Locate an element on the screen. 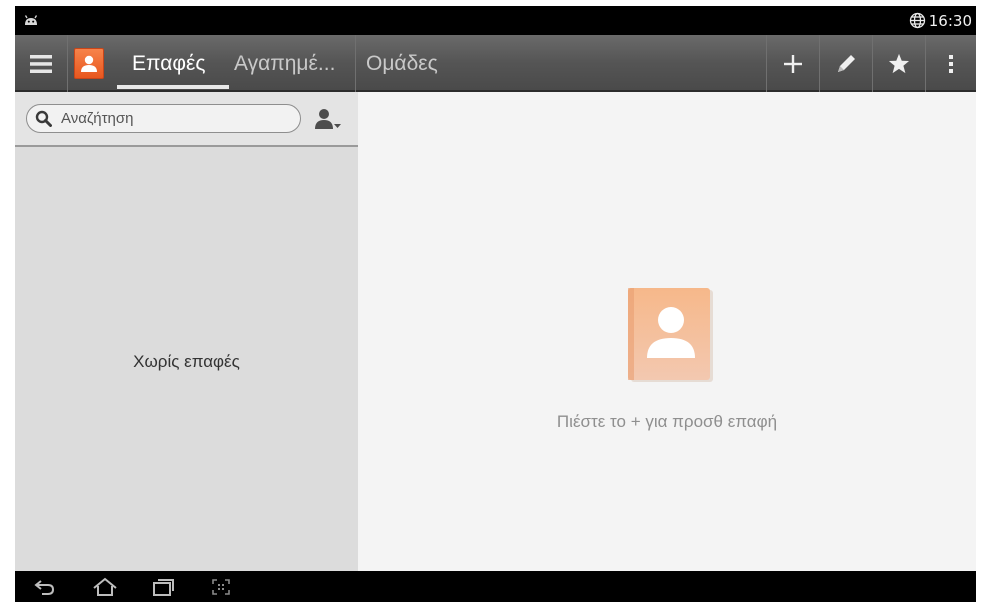 This screenshot has width=984, height=602. active-tab-indicator is located at coordinates (173, 87).